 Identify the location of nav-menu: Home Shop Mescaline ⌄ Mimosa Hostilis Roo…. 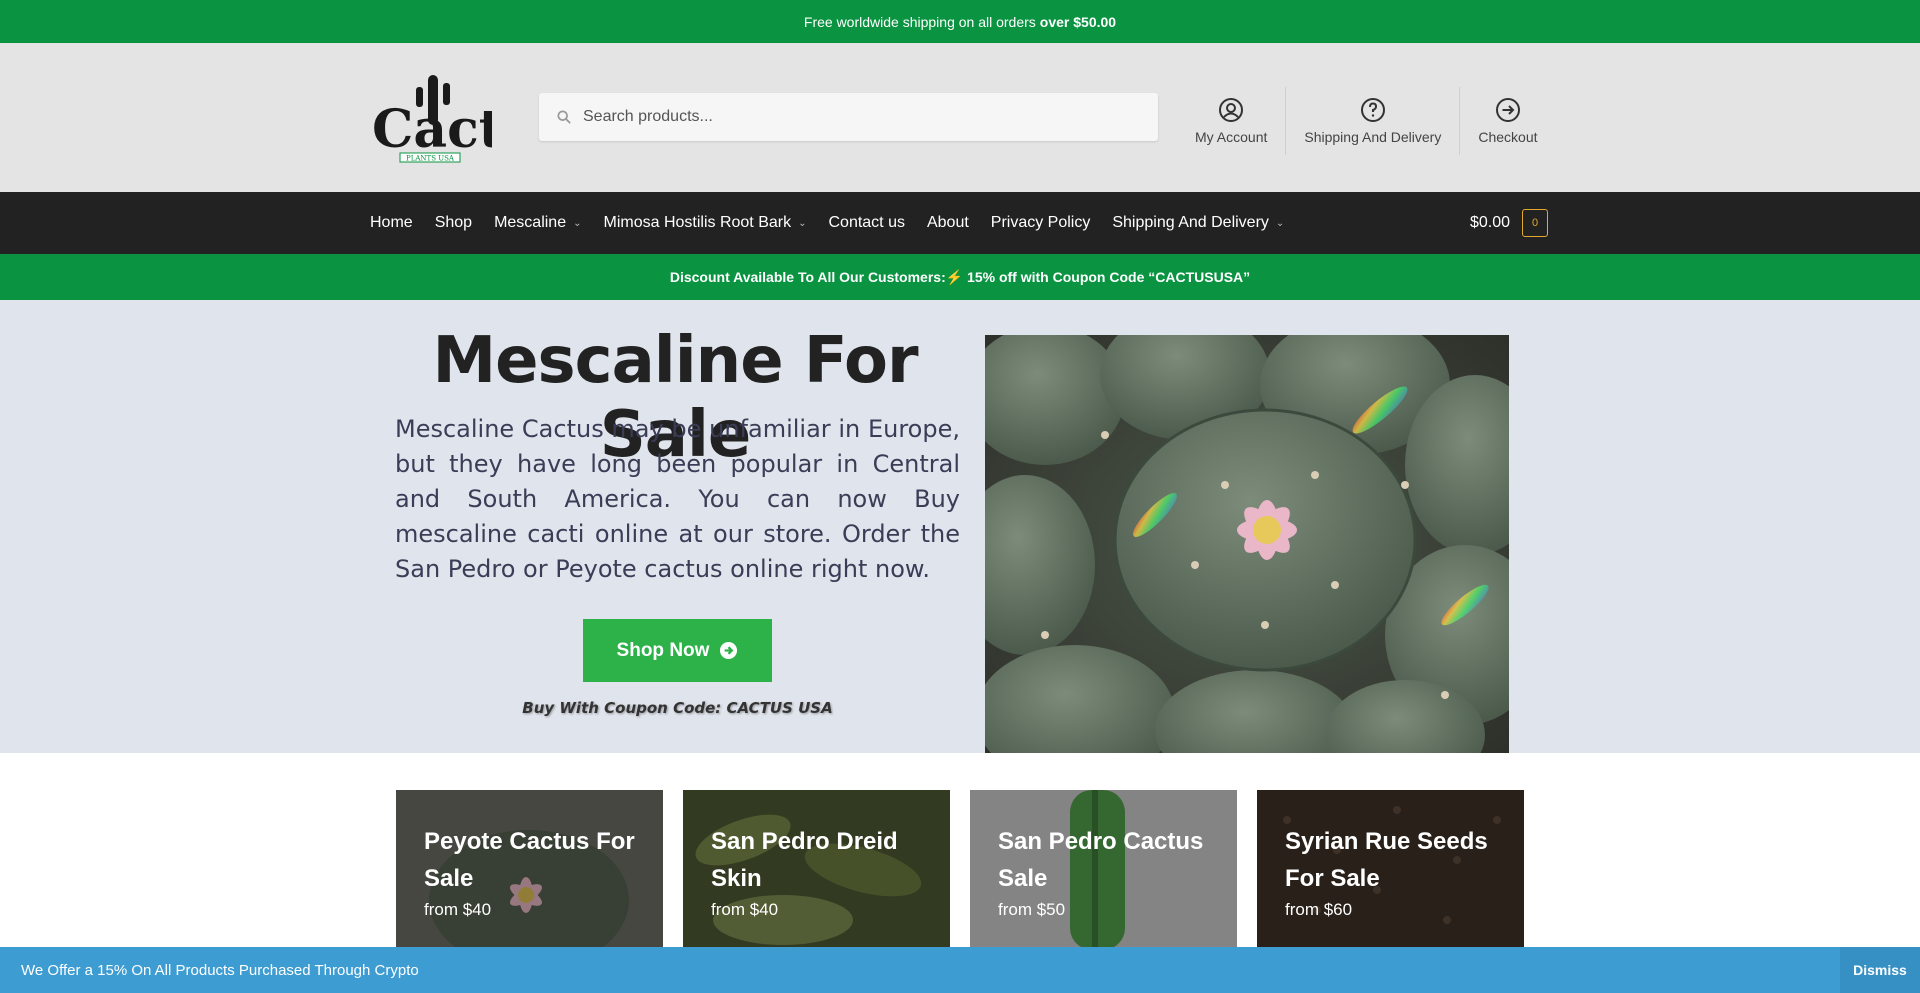
(838, 223).